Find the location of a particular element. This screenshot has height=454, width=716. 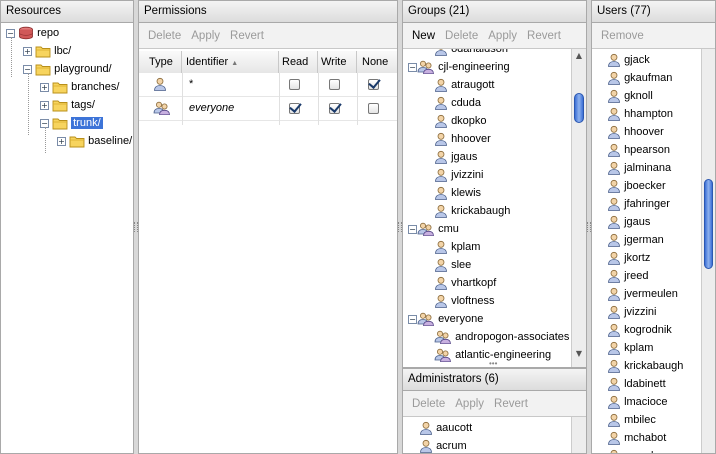

column-write: Write is located at coordinates (337, 62).